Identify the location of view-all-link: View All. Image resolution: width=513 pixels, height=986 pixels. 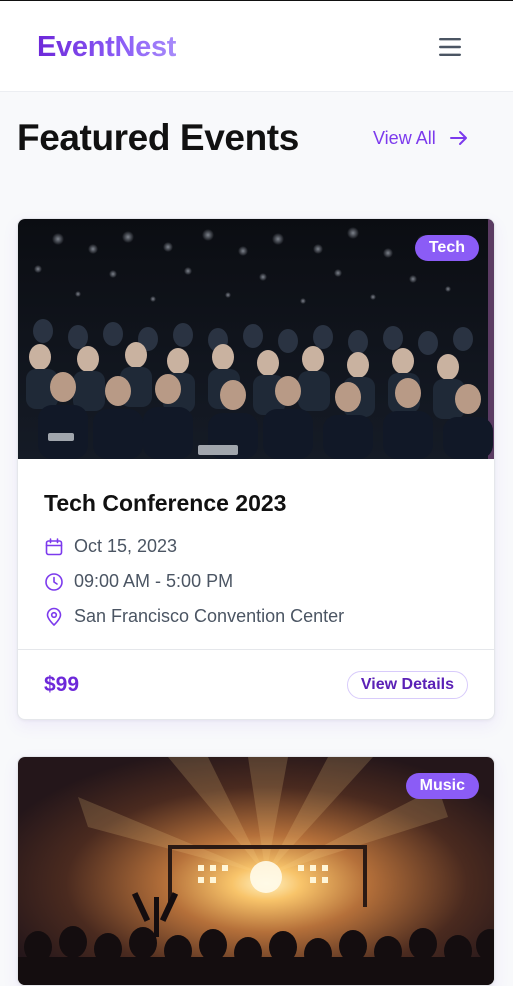
(420, 138).